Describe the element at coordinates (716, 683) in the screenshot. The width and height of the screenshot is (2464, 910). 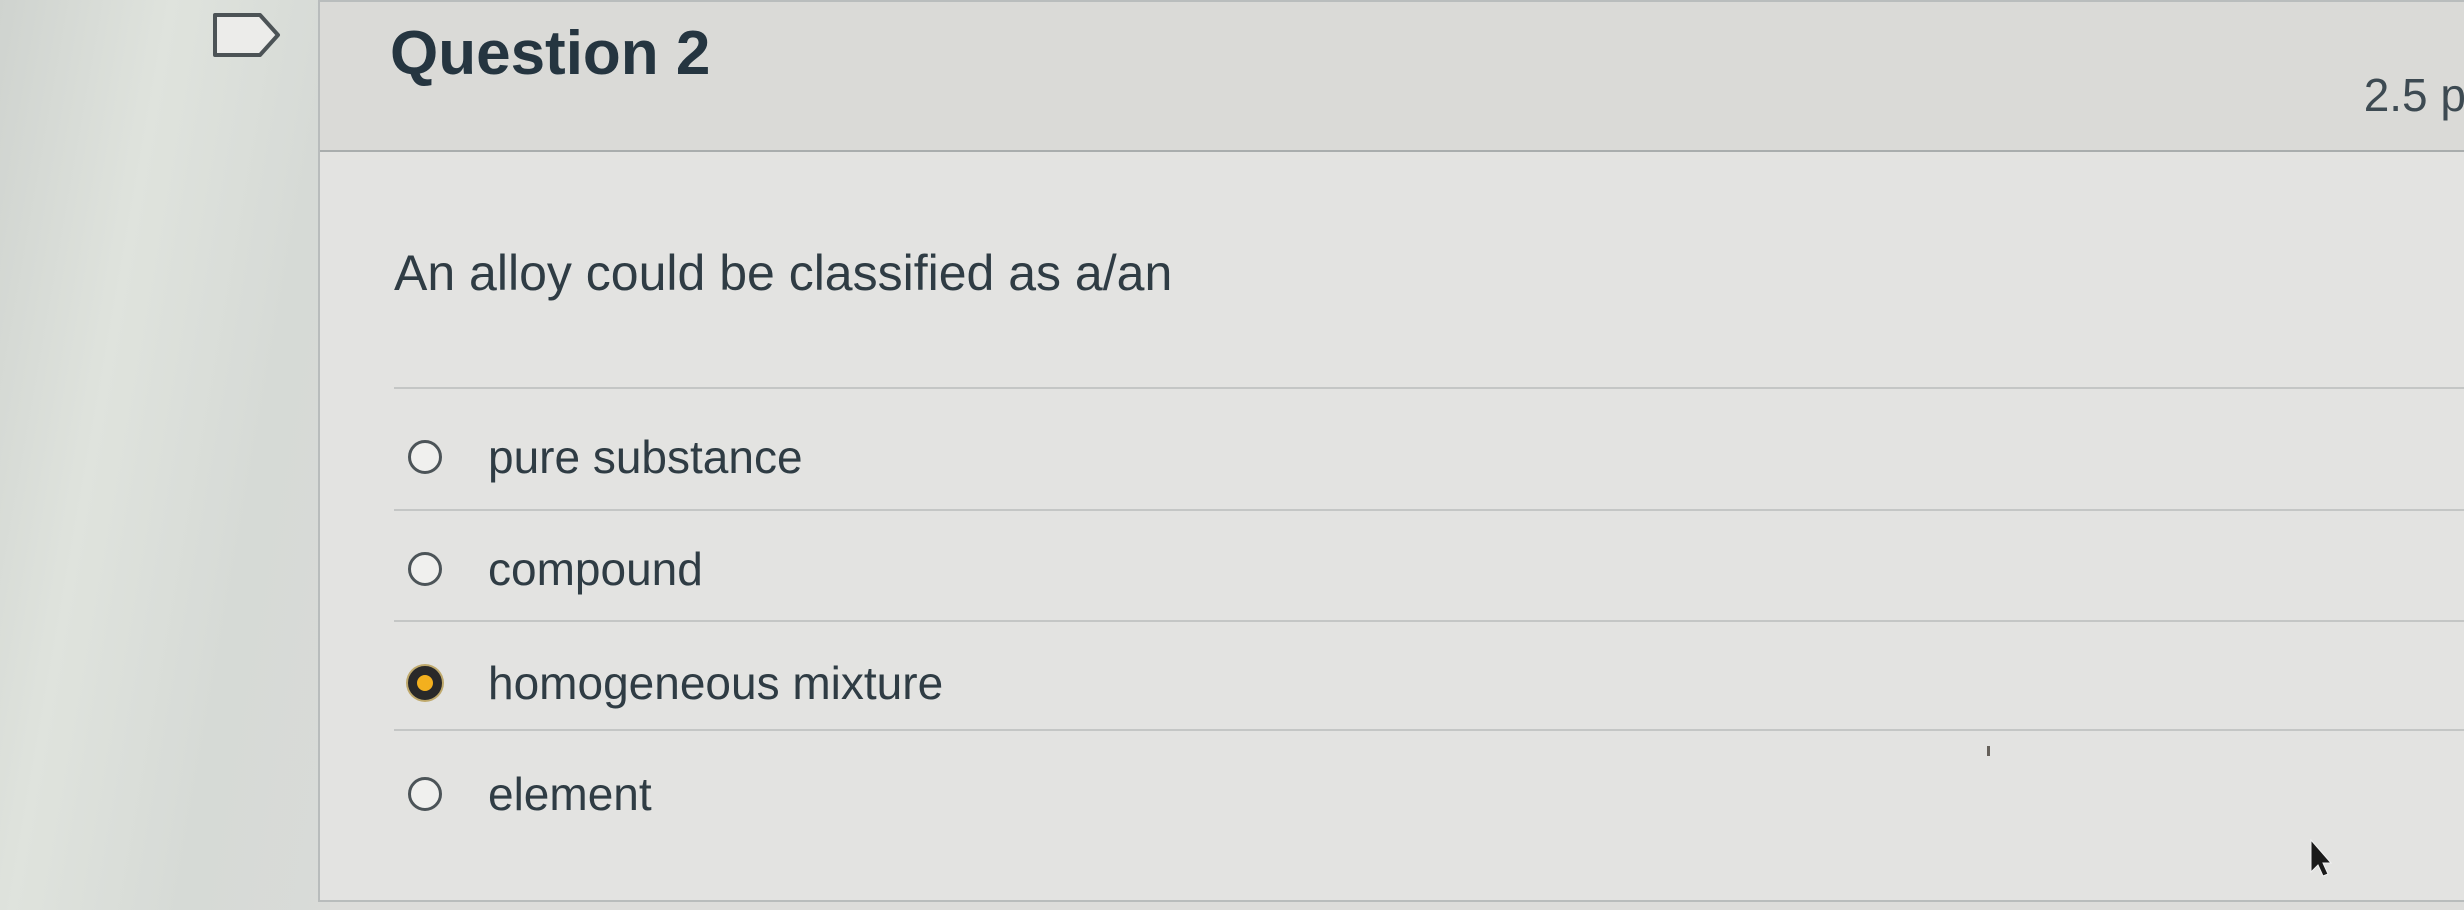
I see `answer-label: homogeneous mixture` at that location.